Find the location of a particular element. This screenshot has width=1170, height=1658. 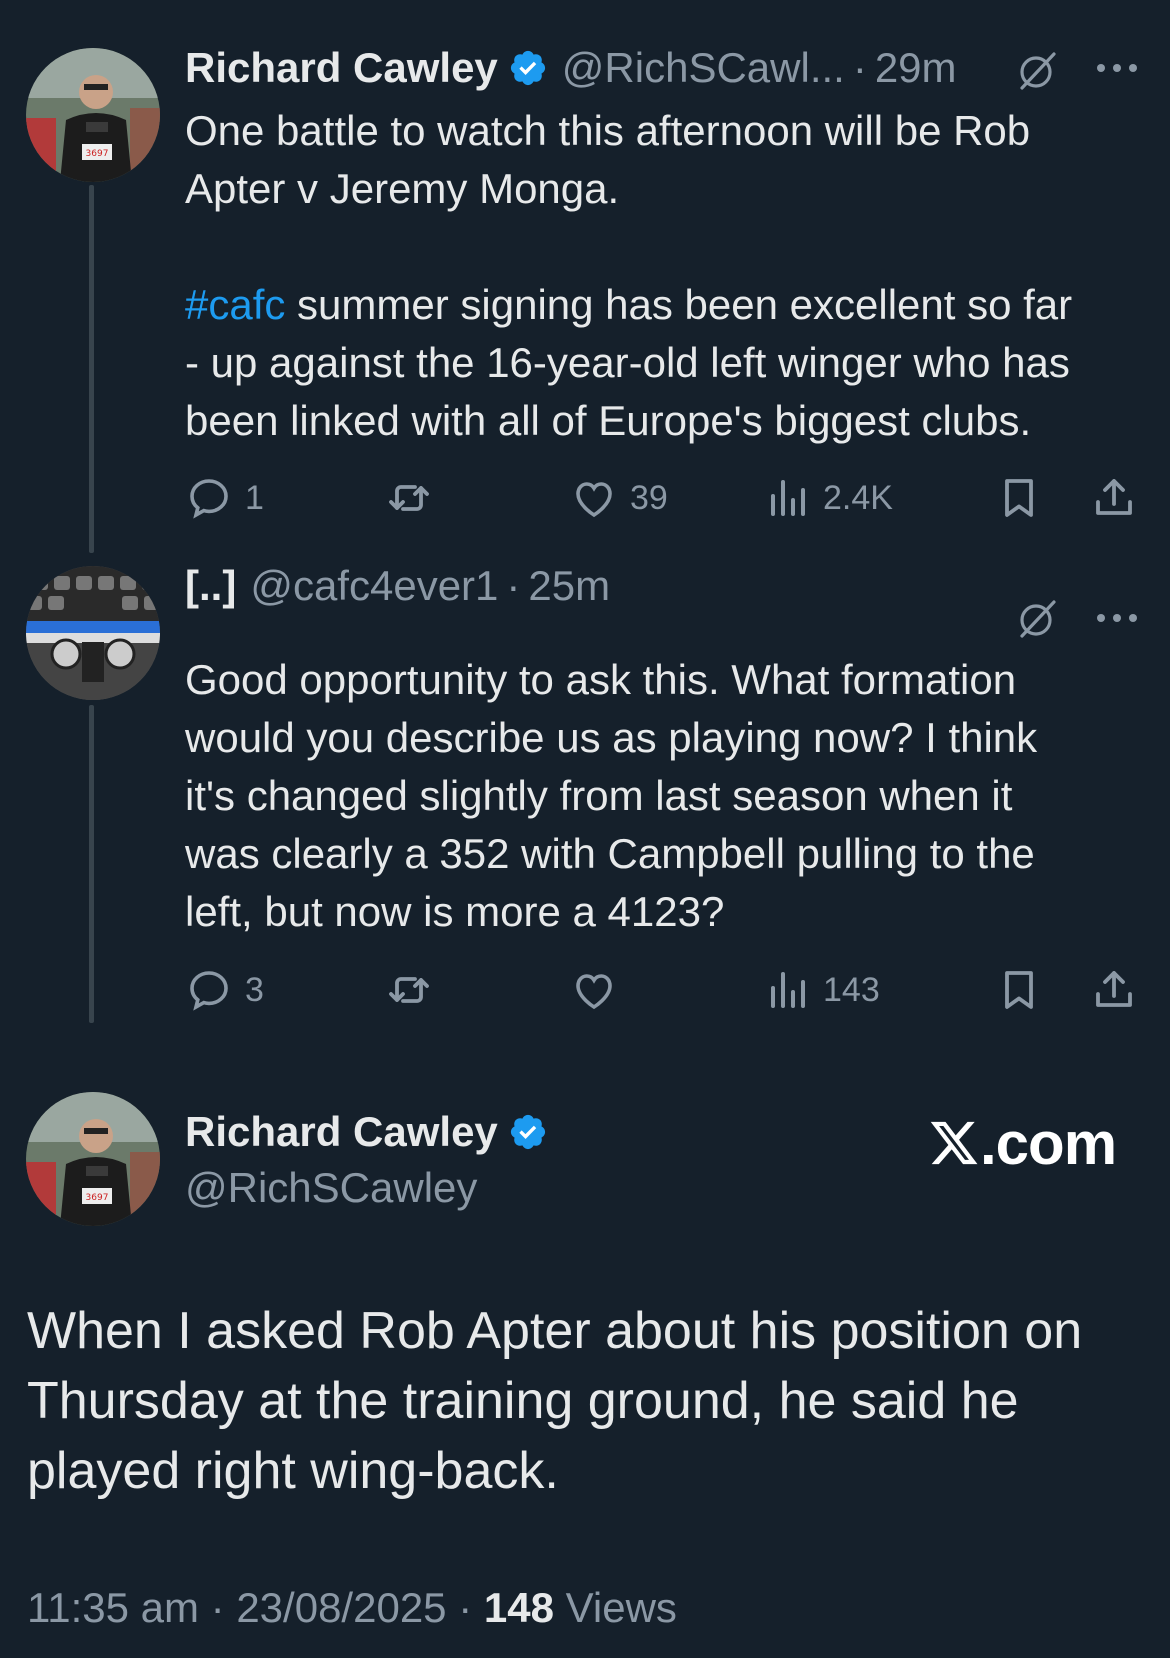

main-tweet-views-label: Views is located at coordinates (615, 1607).